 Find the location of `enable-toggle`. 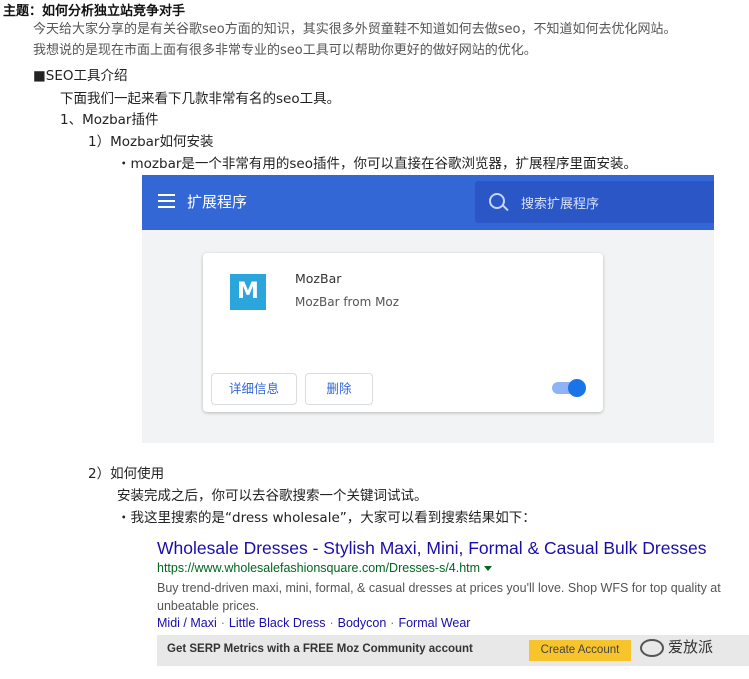

enable-toggle is located at coordinates (569, 388).